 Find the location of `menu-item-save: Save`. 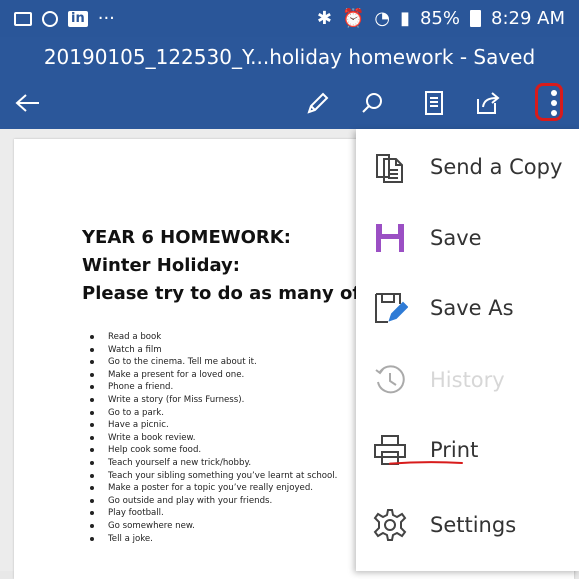

menu-item-save: Save is located at coordinates (467, 238).